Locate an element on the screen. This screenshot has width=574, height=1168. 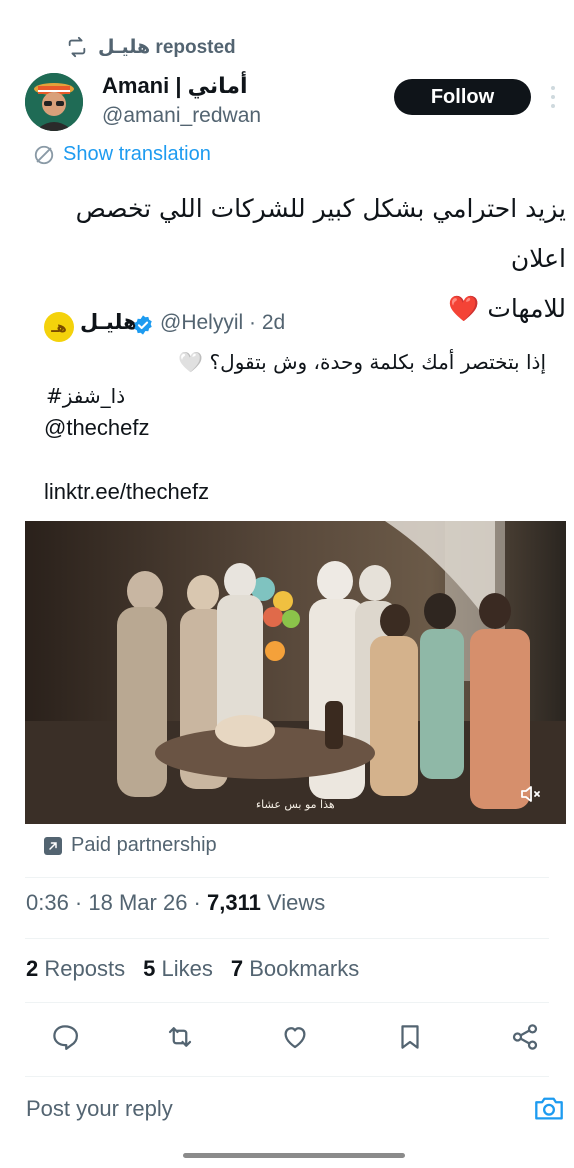
bookmarks-stat: 7 Bookmarks is located at coordinates (295, 969).